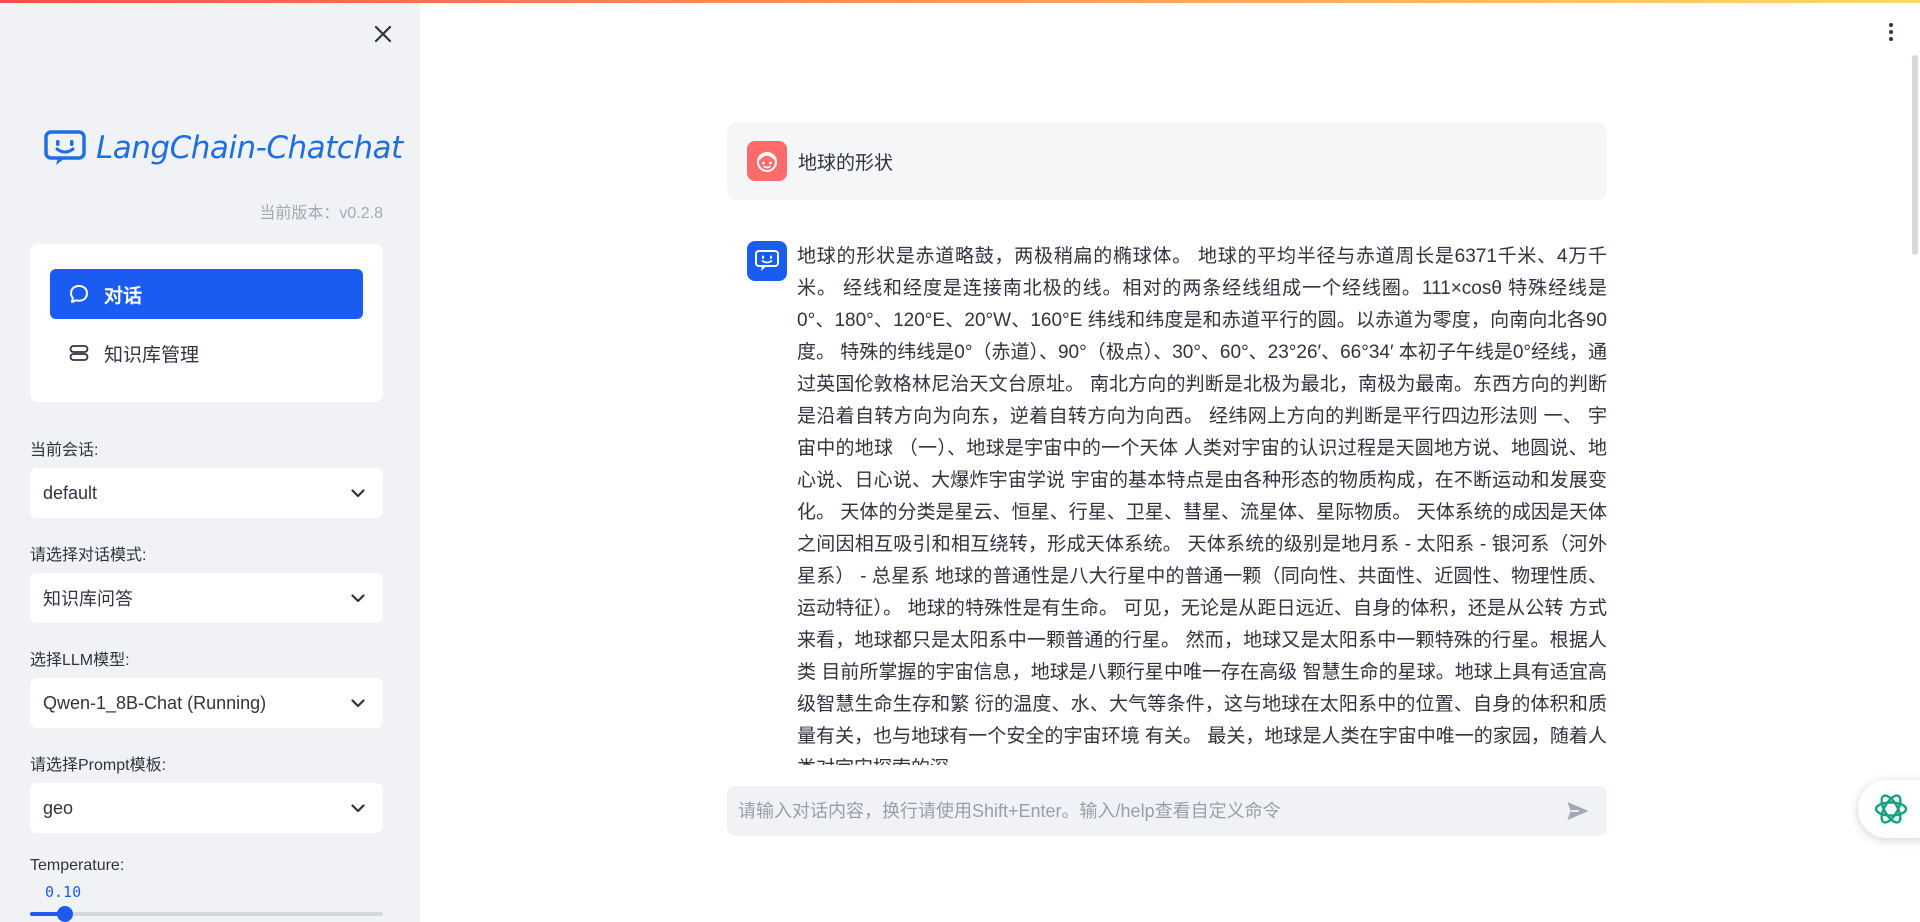 The height and width of the screenshot is (922, 1920). I want to click on app-logo: LangChain-Chatchat, so click(223, 148).